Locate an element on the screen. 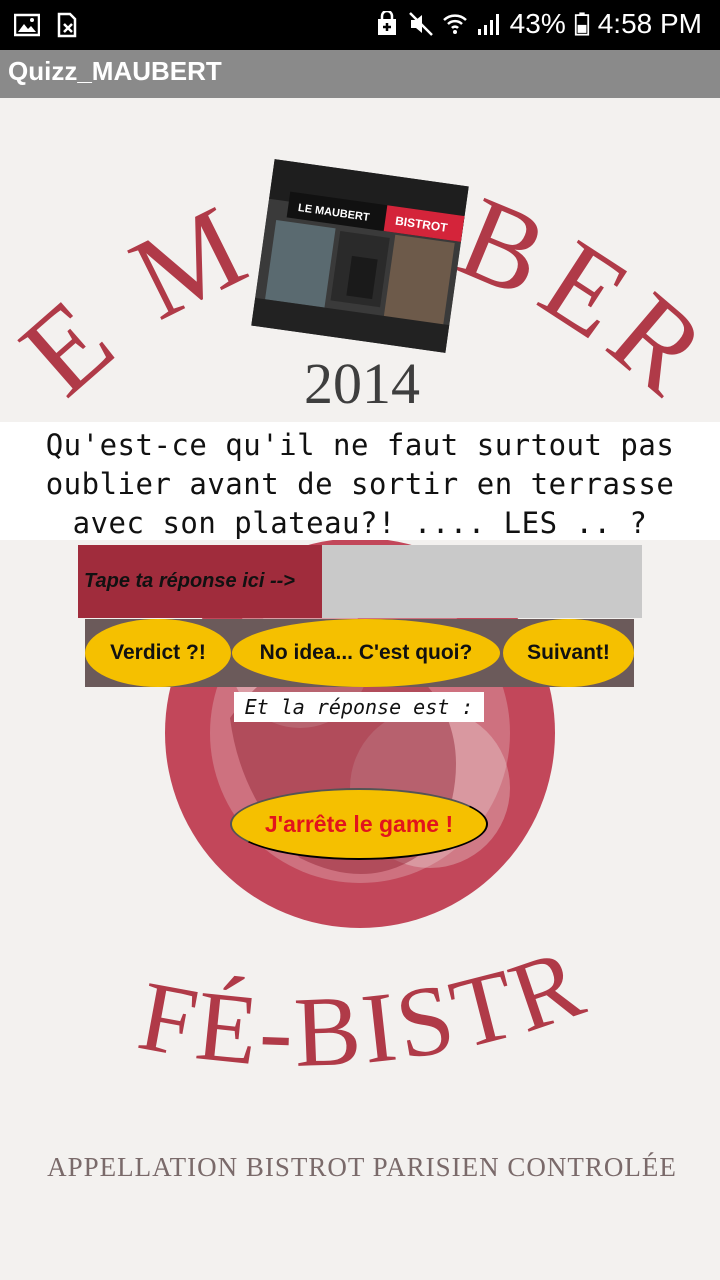  answer-row: Tape ta réponse ici --> is located at coordinates (360, 581).